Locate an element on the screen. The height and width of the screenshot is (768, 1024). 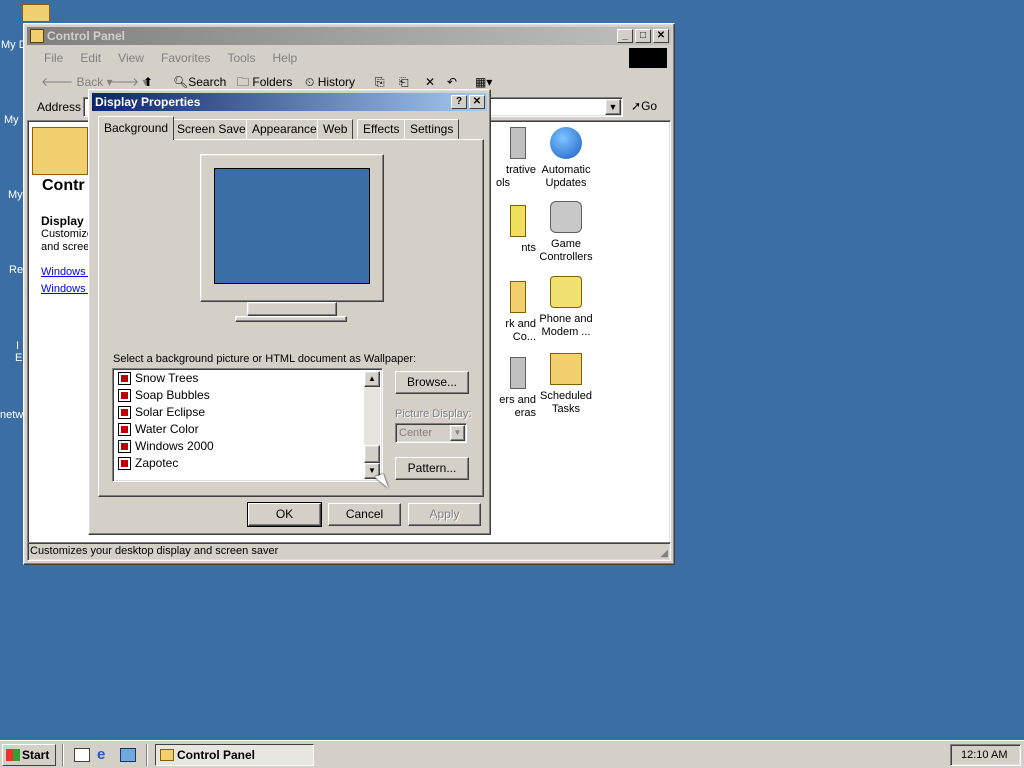
admin-tools-icon is located at coordinates (518, 143).